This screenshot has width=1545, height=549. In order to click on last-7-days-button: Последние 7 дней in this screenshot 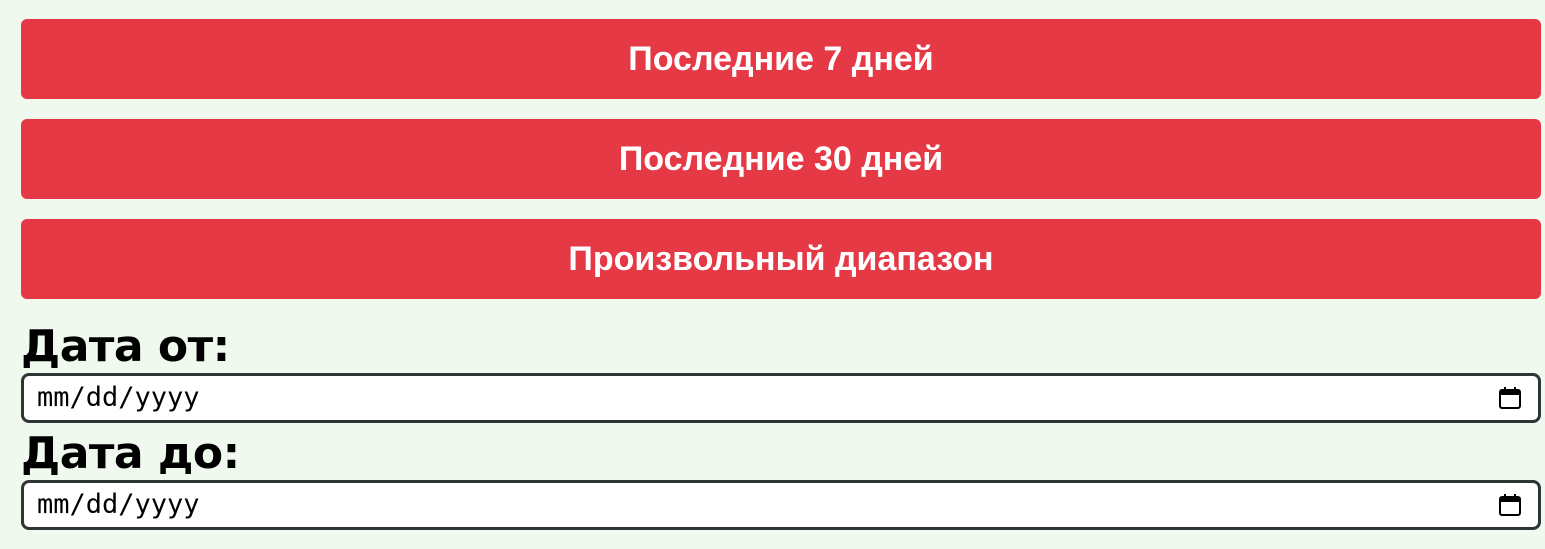, I will do `click(781, 59)`.